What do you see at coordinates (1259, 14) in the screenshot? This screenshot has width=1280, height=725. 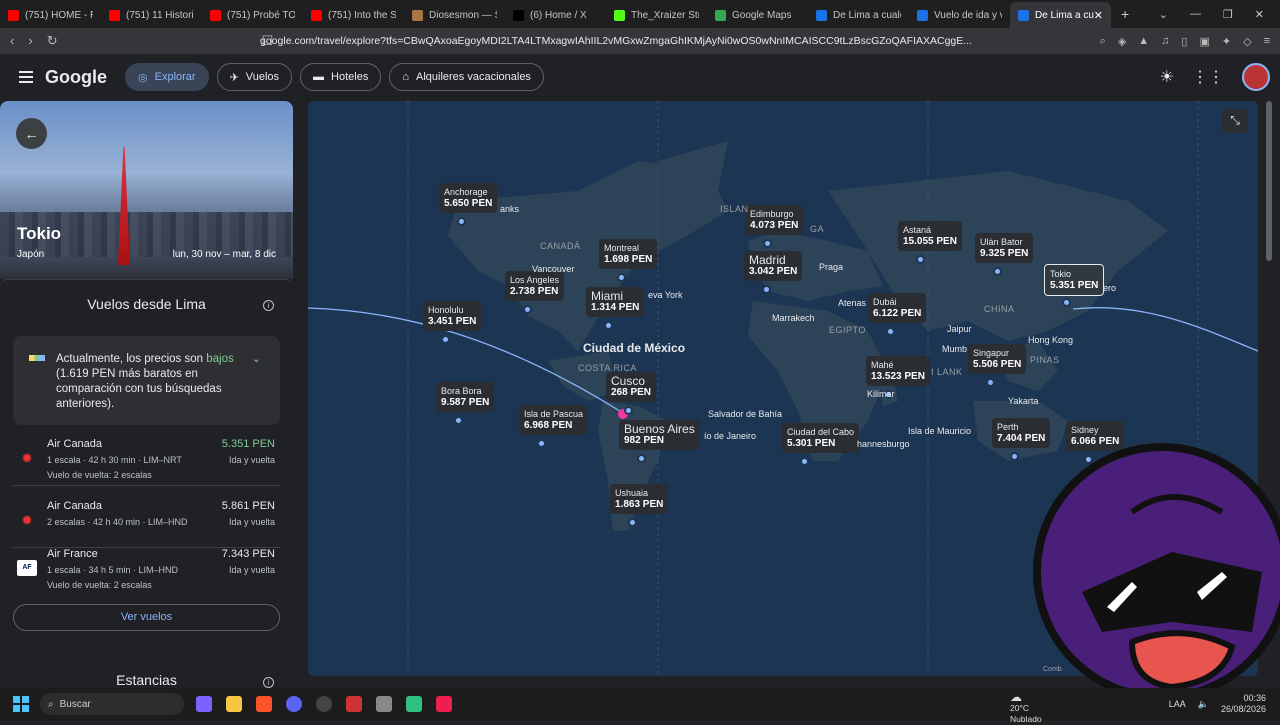 I see `close-window-icon: ✕` at bounding box center [1259, 14].